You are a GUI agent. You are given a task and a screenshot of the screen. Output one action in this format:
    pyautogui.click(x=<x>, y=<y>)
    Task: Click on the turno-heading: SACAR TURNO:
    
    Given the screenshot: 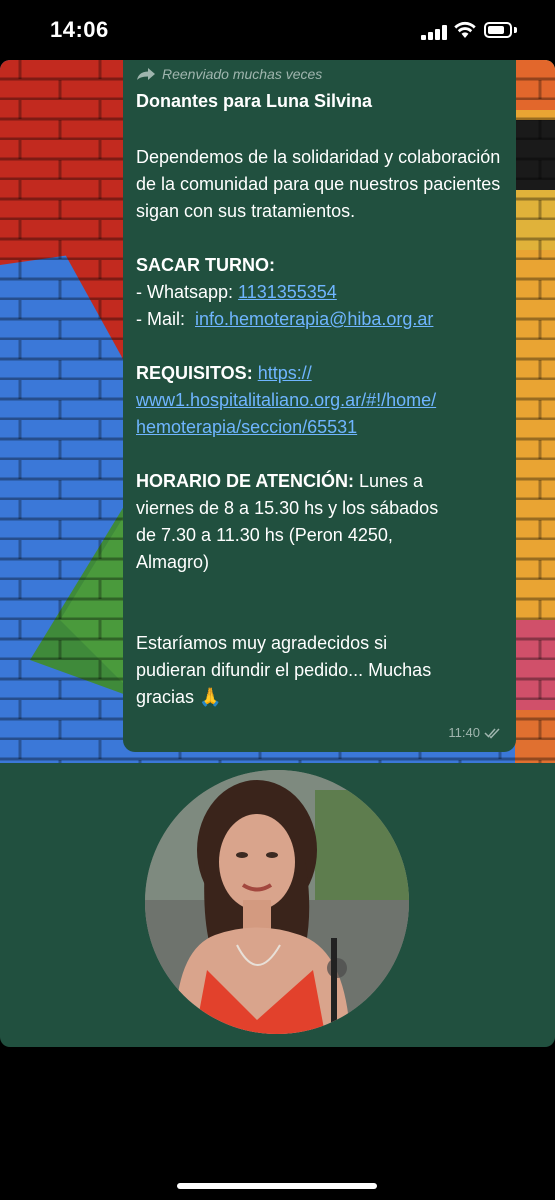 What is the action you would take?
    pyautogui.click(x=205, y=265)
    